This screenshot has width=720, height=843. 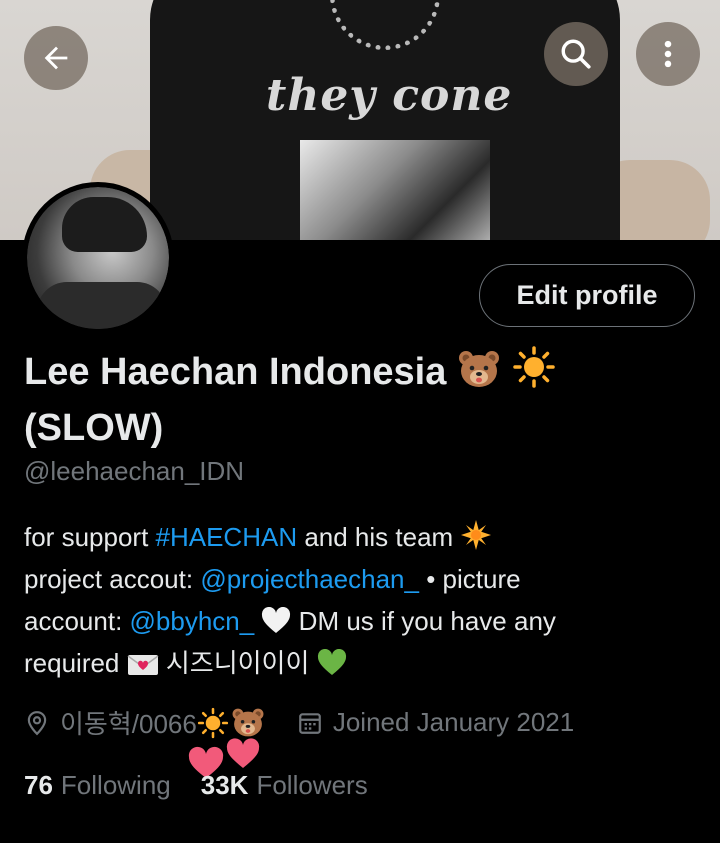 I want to click on more-vertical-icon, so click(x=668, y=54).